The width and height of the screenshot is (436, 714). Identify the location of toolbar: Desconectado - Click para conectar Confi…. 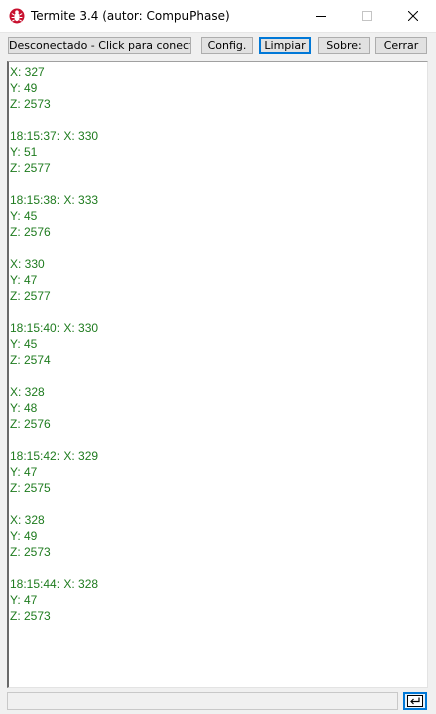
(218, 46).